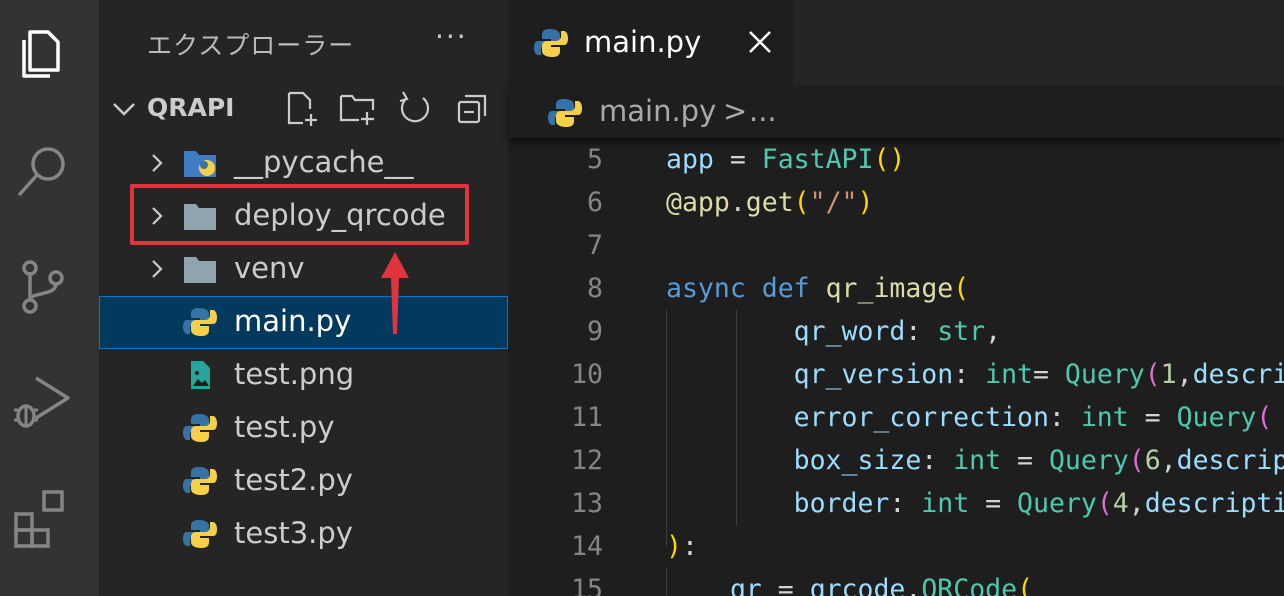 The image size is (1284, 596). What do you see at coordinates (301, 108) in the screenshot?
I see `new-file-icon` at bounding box center [301, 108].